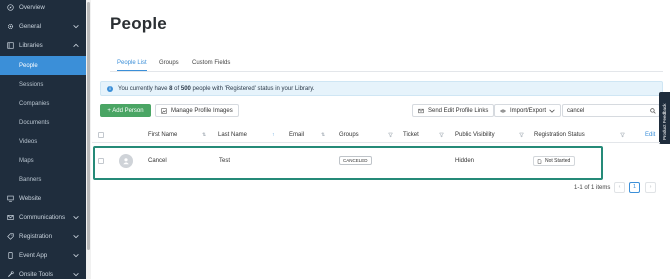 The height and width of the screenshot is (279, 670). I want to click on add-person-button: + Add Person, so click(125, 110).